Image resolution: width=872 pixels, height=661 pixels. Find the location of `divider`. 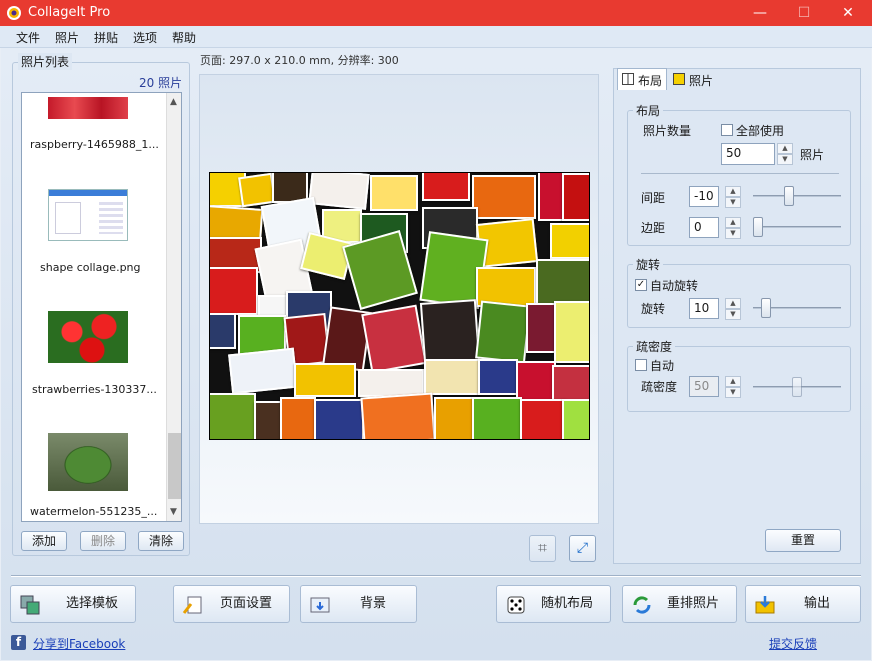

divider is located at coordinates (740, 173).